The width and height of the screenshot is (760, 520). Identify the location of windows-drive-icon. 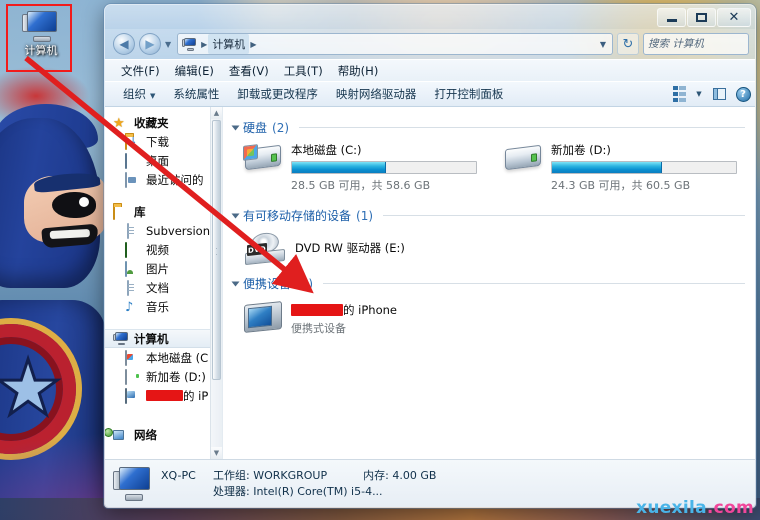
(264, 159).